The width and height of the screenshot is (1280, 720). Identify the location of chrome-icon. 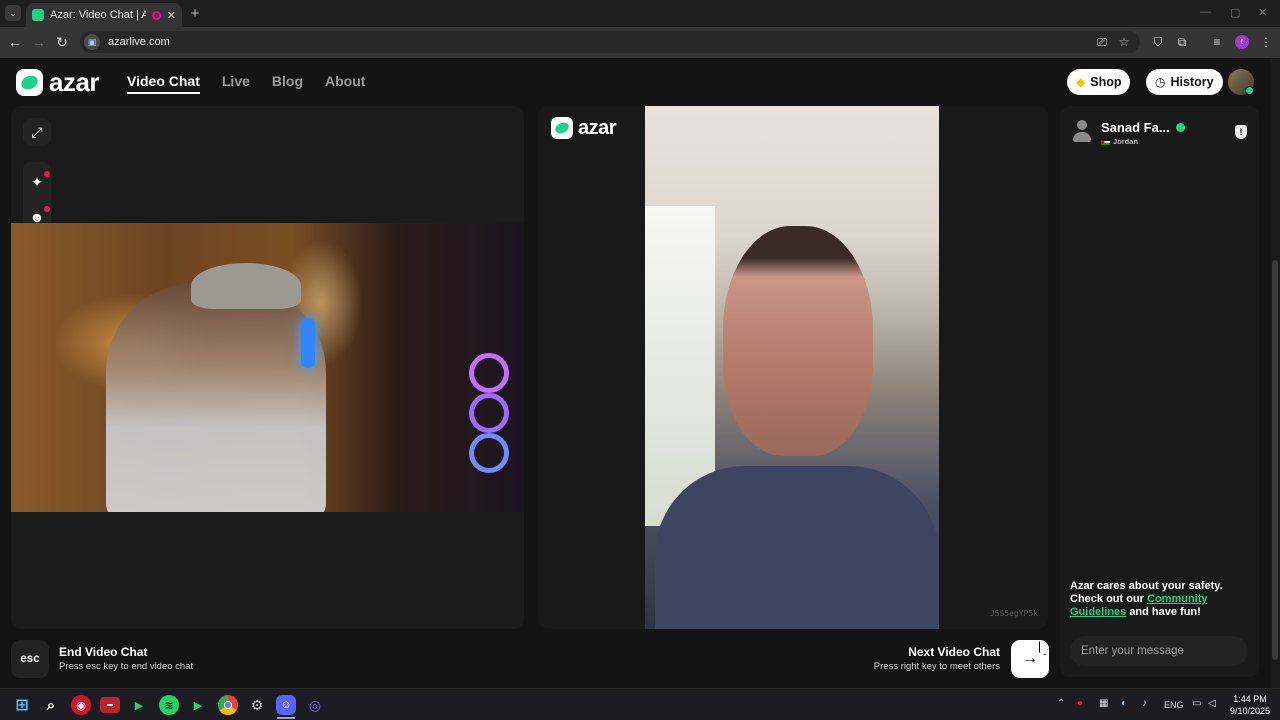
(228, 705).